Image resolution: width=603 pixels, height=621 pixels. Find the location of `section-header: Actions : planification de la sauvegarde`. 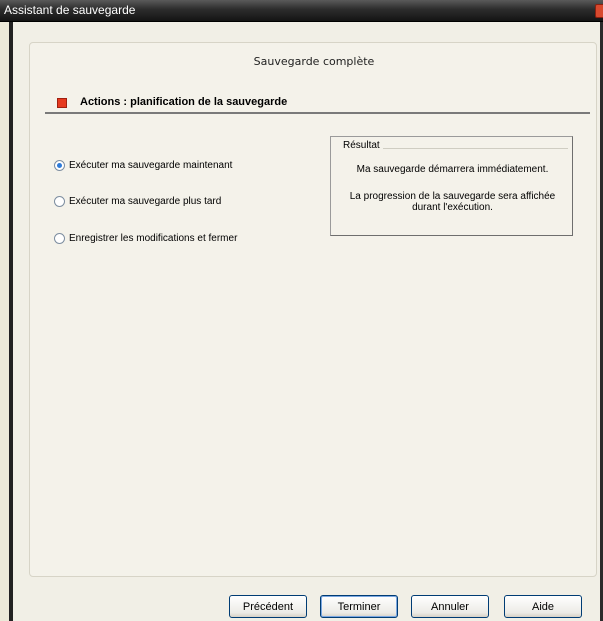

section-header: Actions : planification de la sauvegarde is located at coordinates (317, 104).